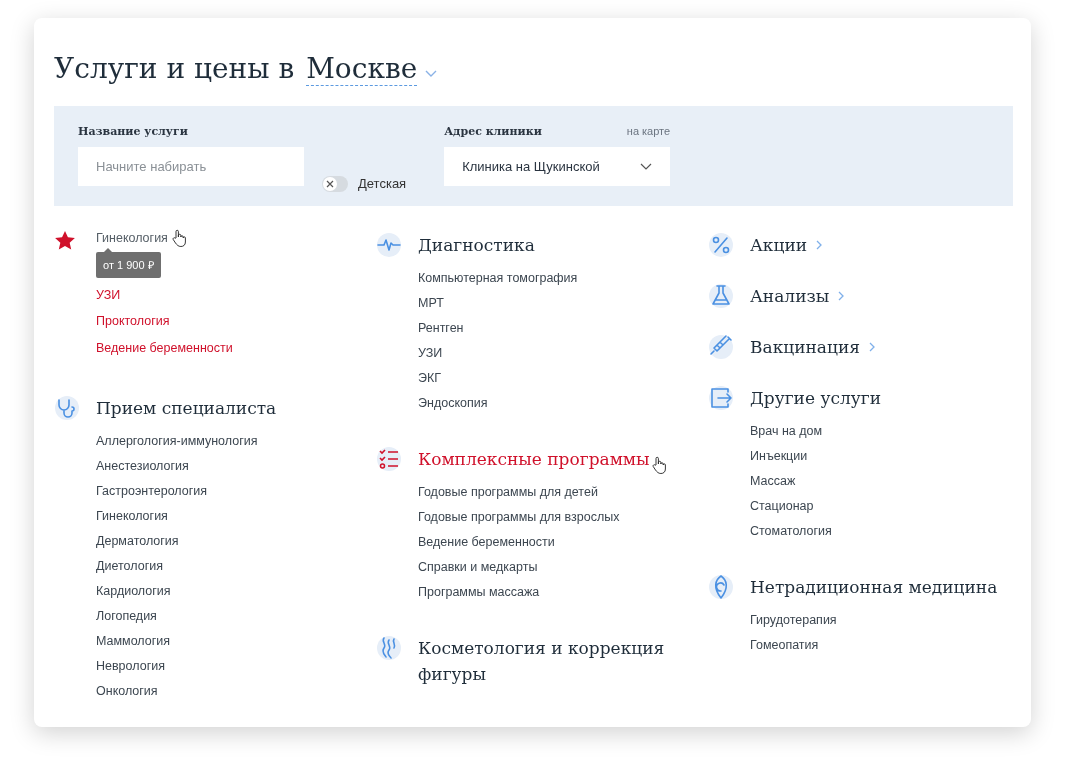 The width and height of the screenshot is (1065, 777). Describe the element at coordinates (126, 616) in the screenshot. I see `service-link: Логопедия` at that location.